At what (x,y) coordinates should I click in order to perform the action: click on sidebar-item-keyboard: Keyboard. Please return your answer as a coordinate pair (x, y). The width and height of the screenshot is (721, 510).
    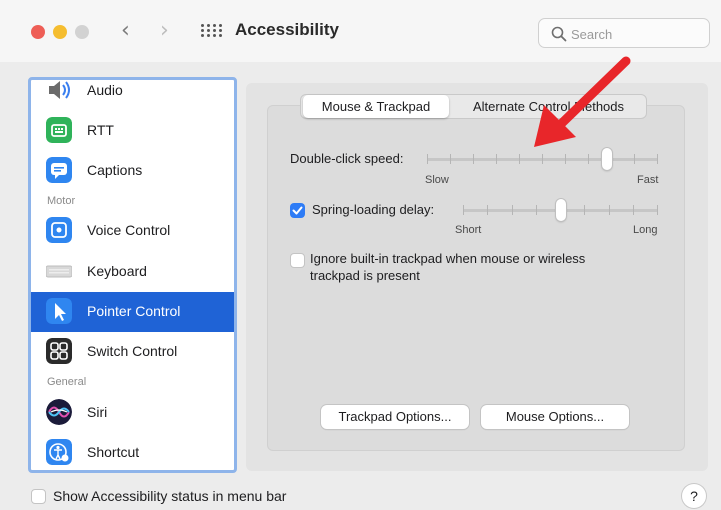
    Looking at the image, I should click on (132, 272).